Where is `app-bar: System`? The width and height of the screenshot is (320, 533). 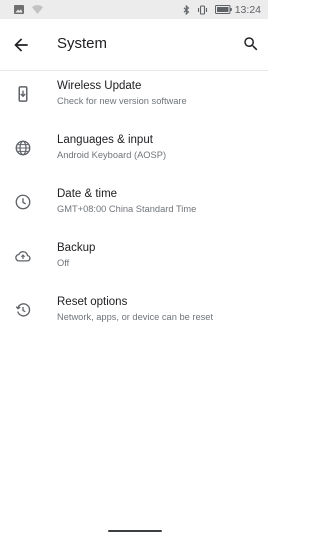
app-bar: System is located at coordinates (134, 44).